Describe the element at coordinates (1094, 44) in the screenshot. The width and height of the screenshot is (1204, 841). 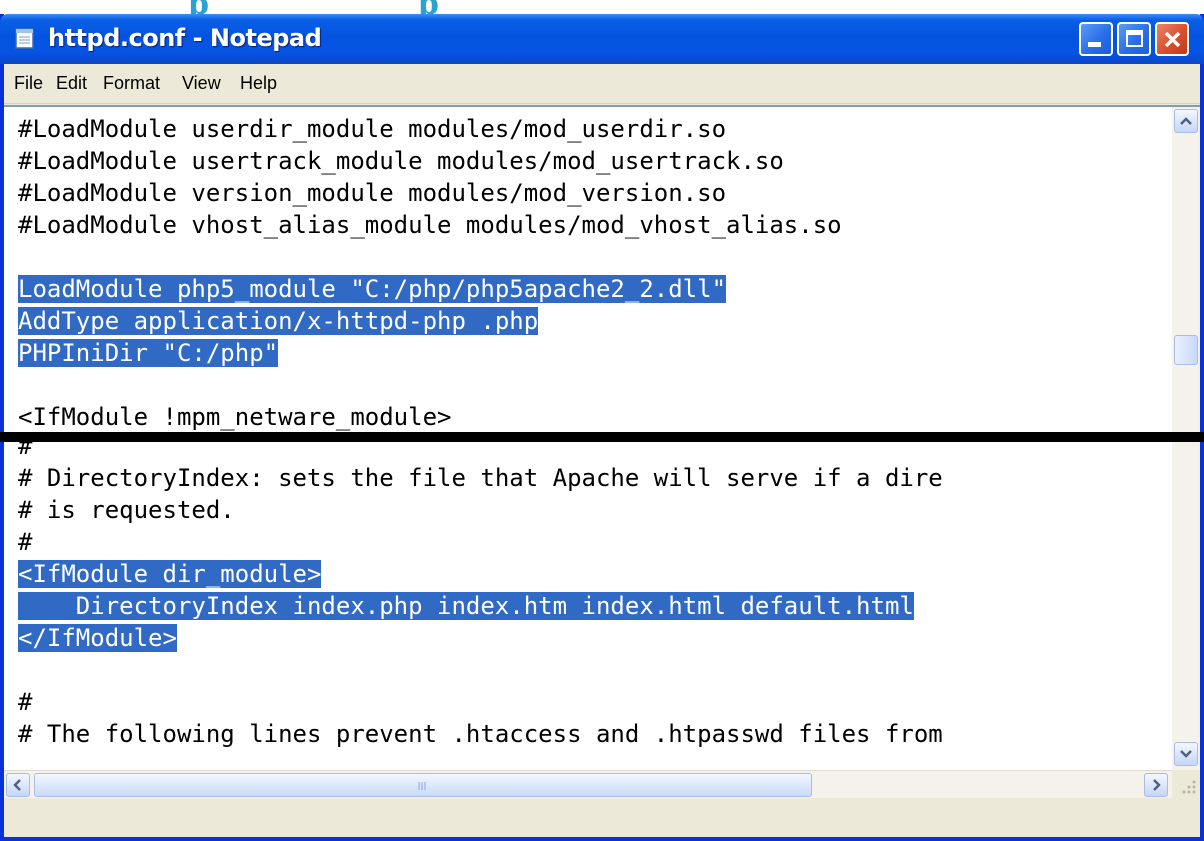
I see `minimize-icon` at that location.